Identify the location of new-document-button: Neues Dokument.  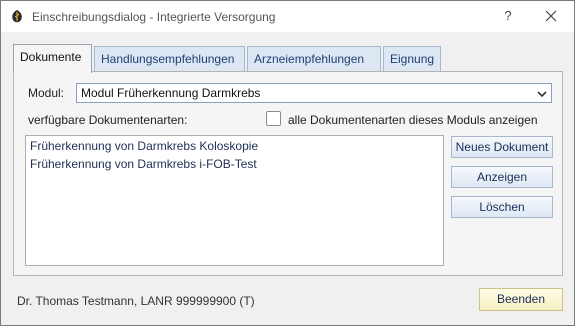
(502, 147).